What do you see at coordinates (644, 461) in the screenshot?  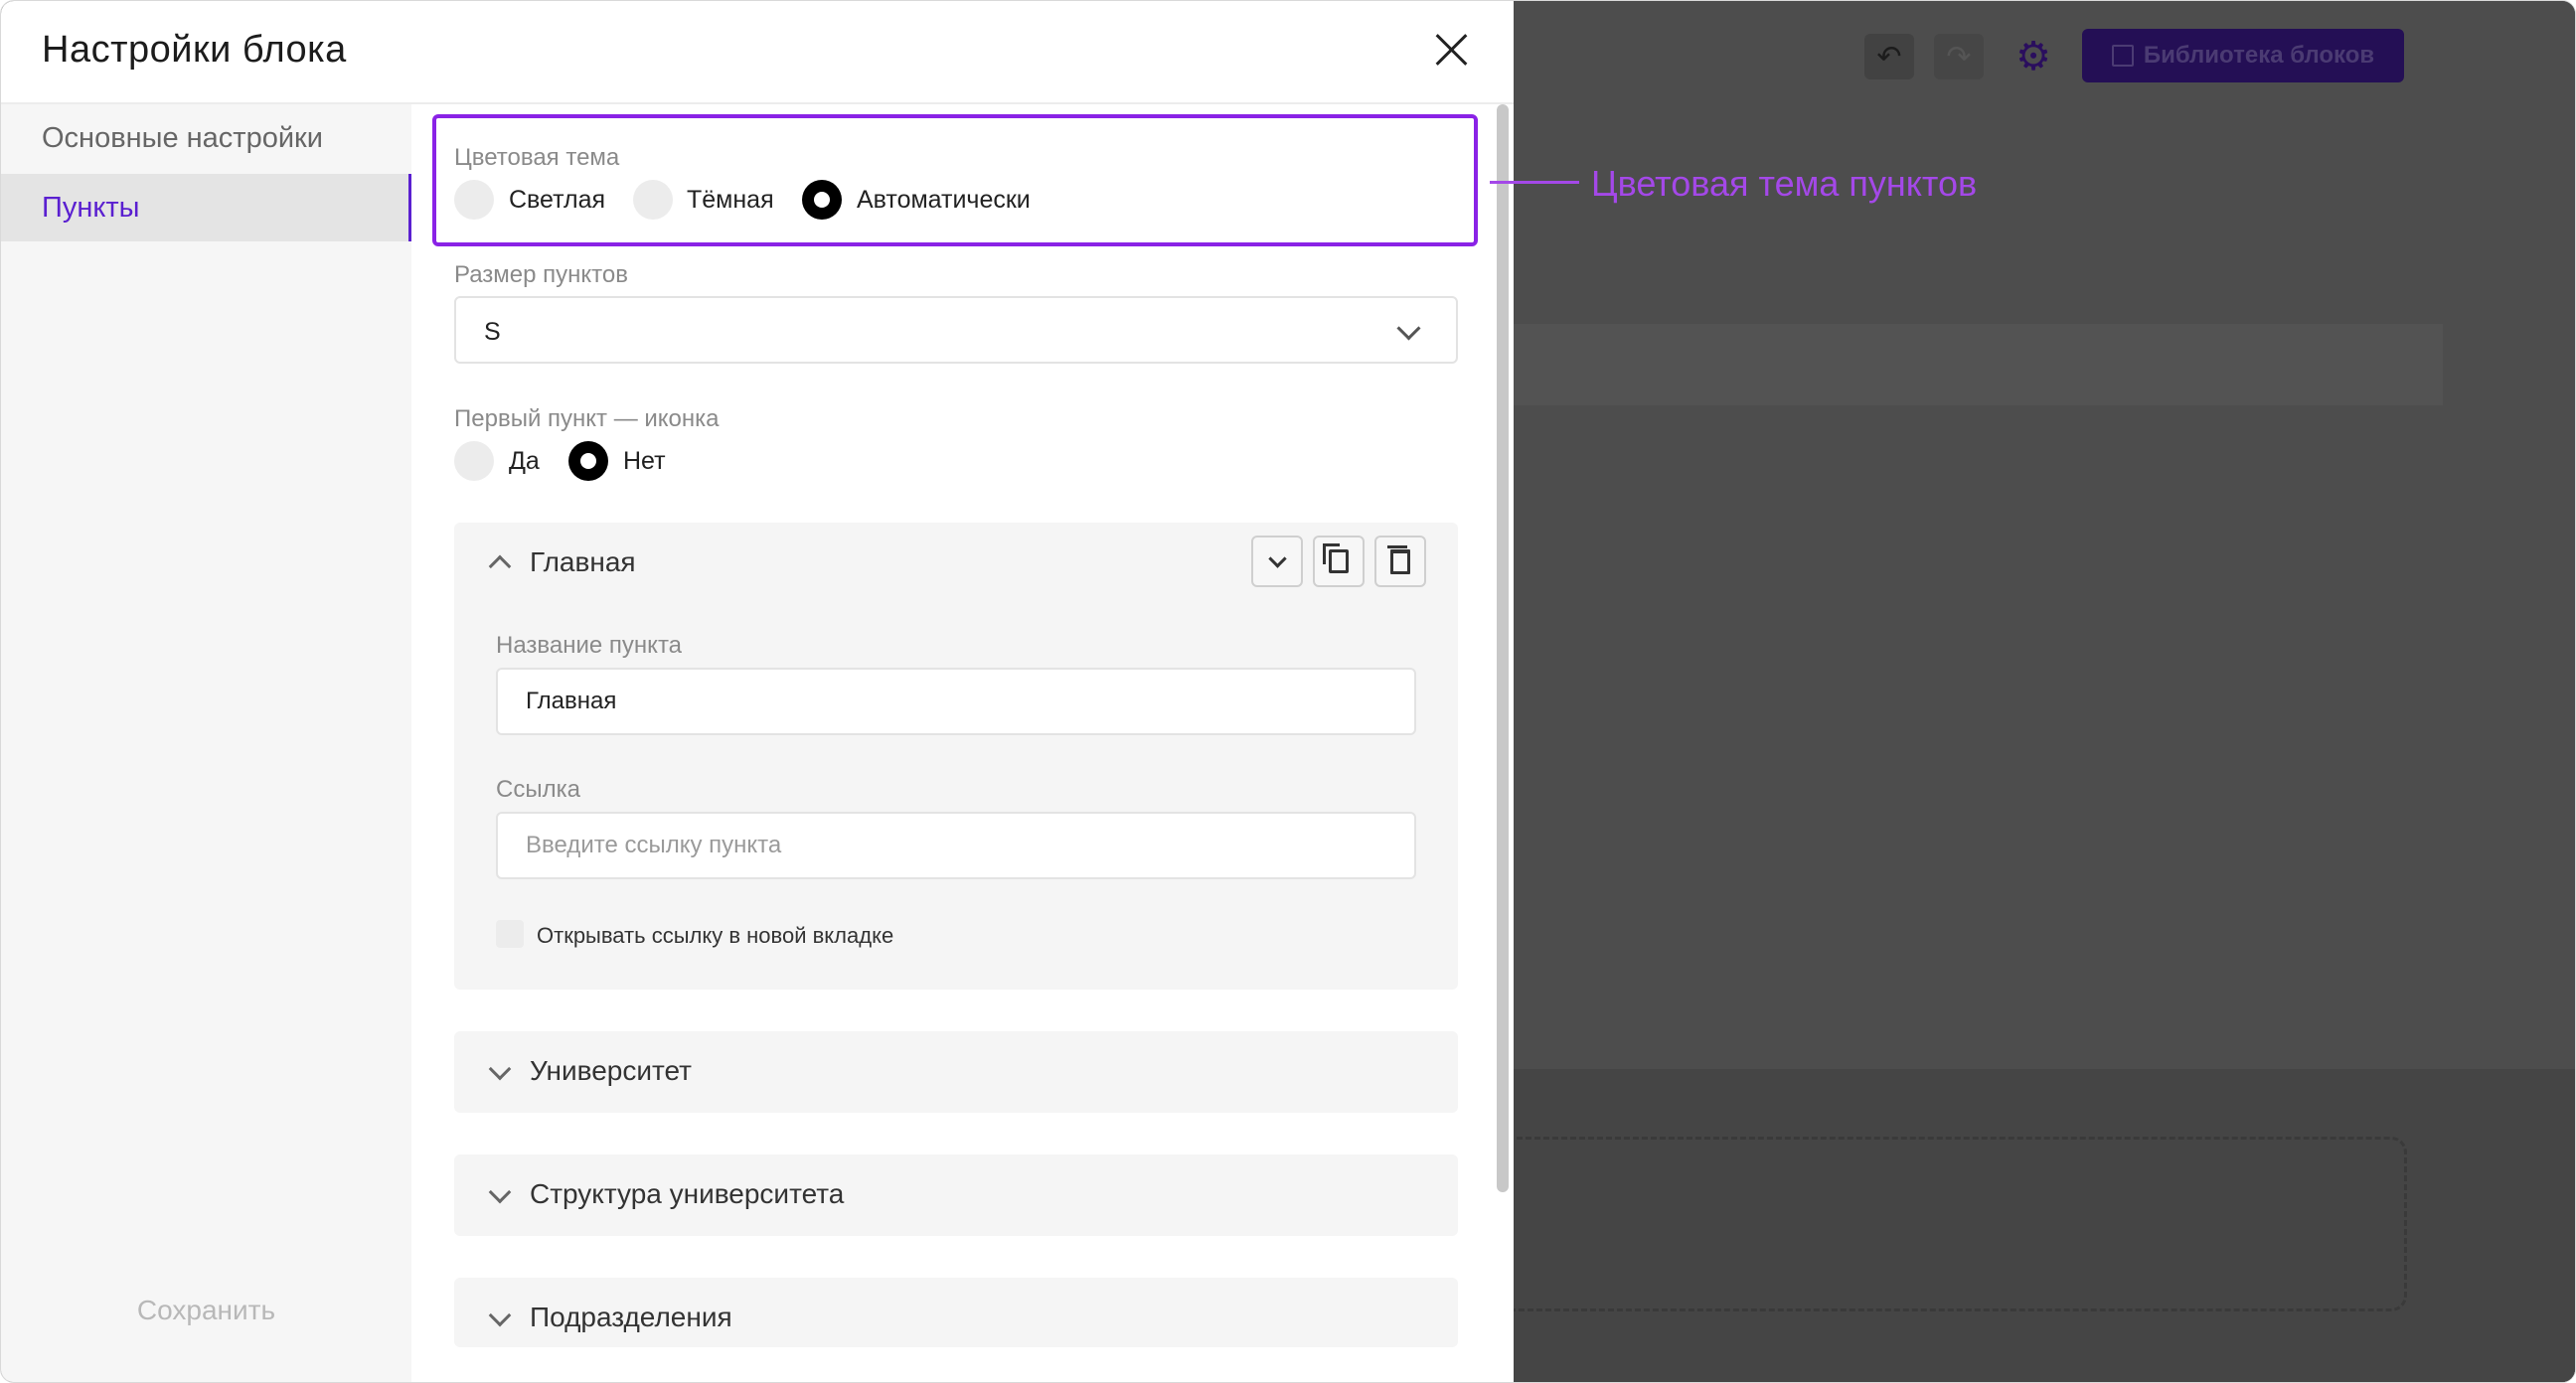 I see `radio-icon-no-label: Нет` at bounding box center [644, 461].